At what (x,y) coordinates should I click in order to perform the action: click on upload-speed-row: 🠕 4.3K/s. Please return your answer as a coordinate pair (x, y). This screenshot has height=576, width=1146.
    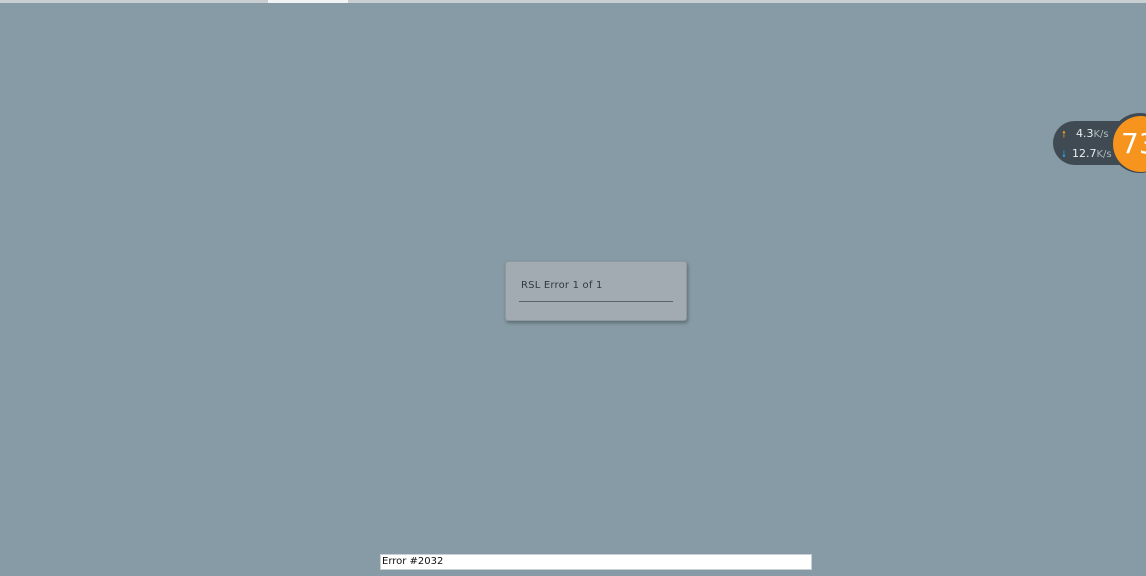
    Looking at the image, I should click on (1085, 135).